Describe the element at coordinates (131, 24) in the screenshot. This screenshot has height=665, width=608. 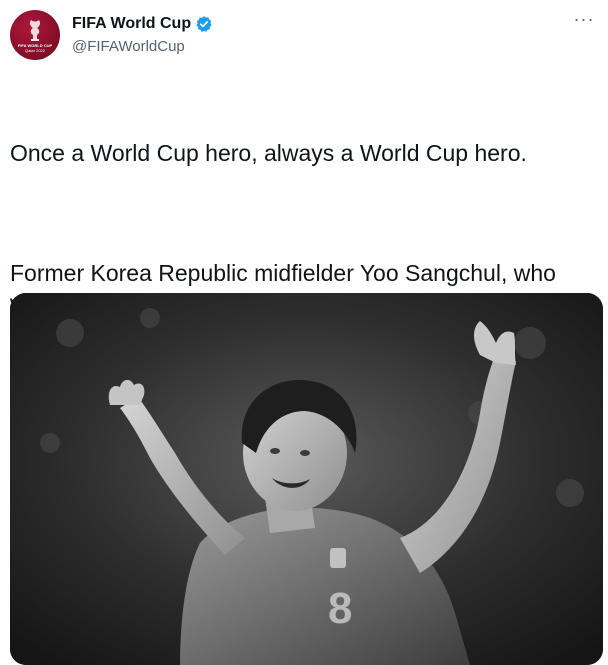
I see `display-name: FIFA World Cup` at that location.